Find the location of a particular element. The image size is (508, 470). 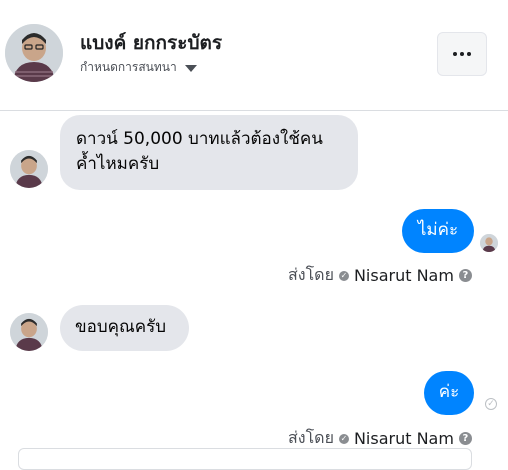

sent-by-info: ส่งโดย ✓ Nisarut Nam ? is located at coordinates (380, 275).